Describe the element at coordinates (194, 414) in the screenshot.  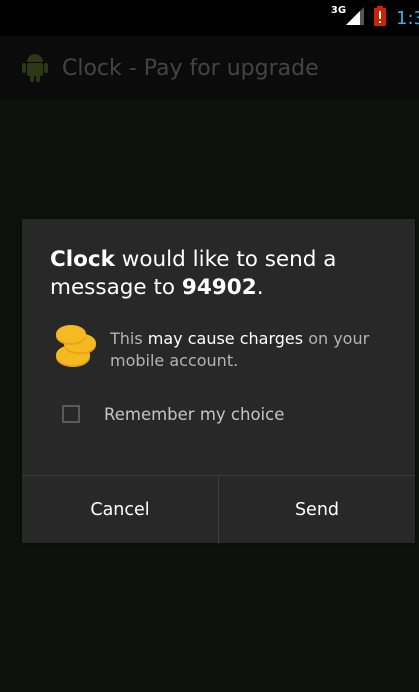
I see `remember-choice-label: Remember my choice` at that location.